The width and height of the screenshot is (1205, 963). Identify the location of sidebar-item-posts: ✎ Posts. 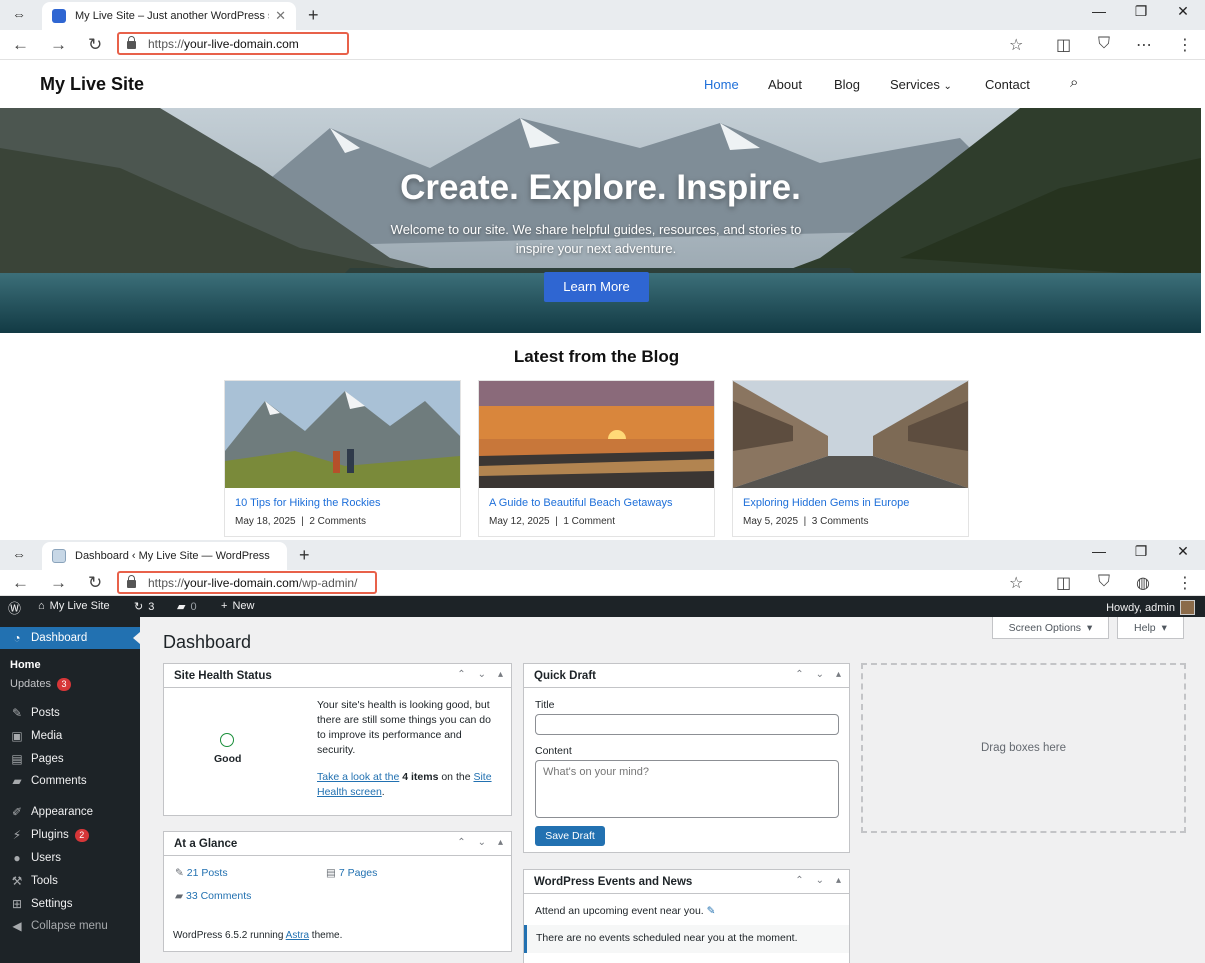
(70, 713).